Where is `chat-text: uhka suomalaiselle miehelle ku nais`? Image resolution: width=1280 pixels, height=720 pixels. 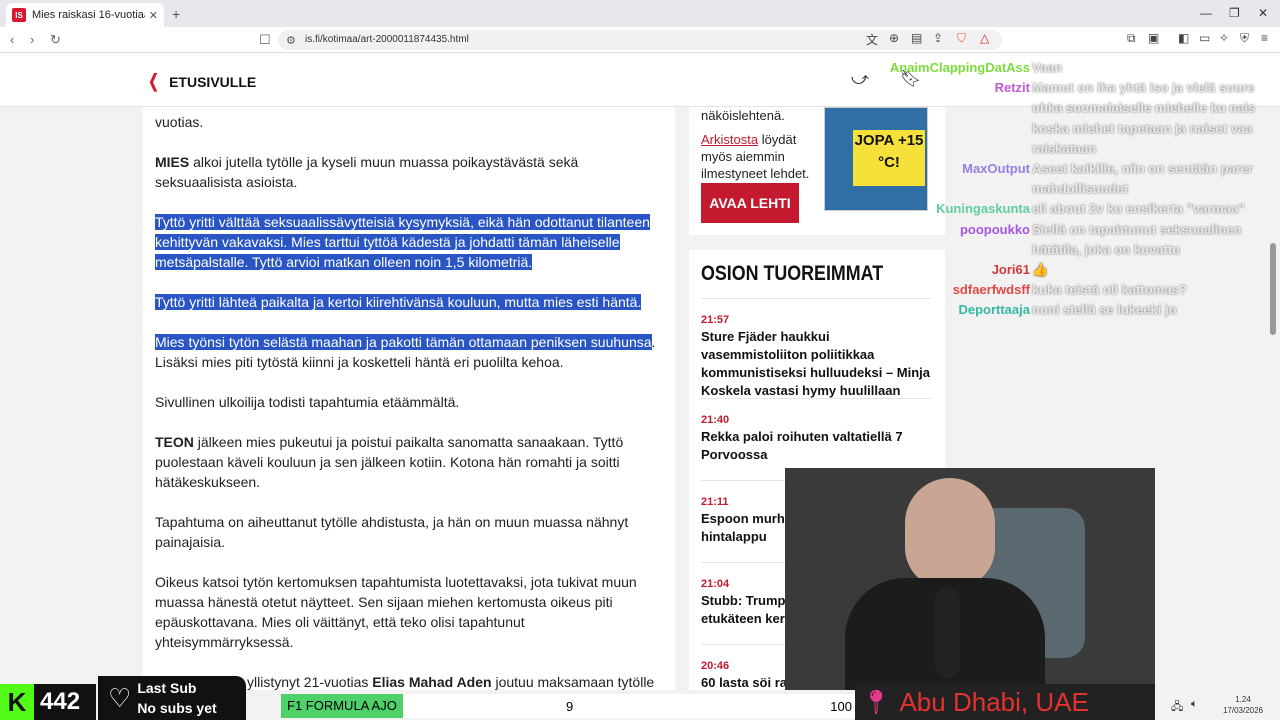 chat-text: uhka suomalaiselle miehelle ku nais is located at coordinates (1144, 108).